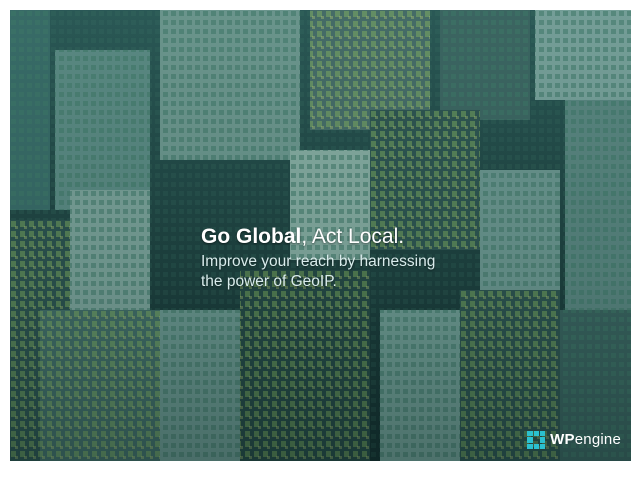  What do you see at coordinates (353, 236) in the screenshot?
I see `headline-rest-part: , Act Local.` at bounding box center [353, 236].